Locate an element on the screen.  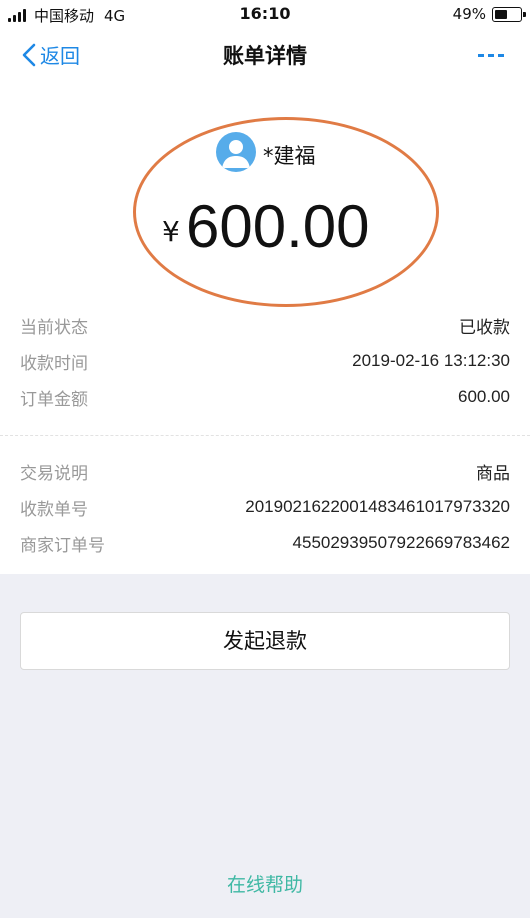
page-title: 账单详情 is located at coordinates (265, 56).